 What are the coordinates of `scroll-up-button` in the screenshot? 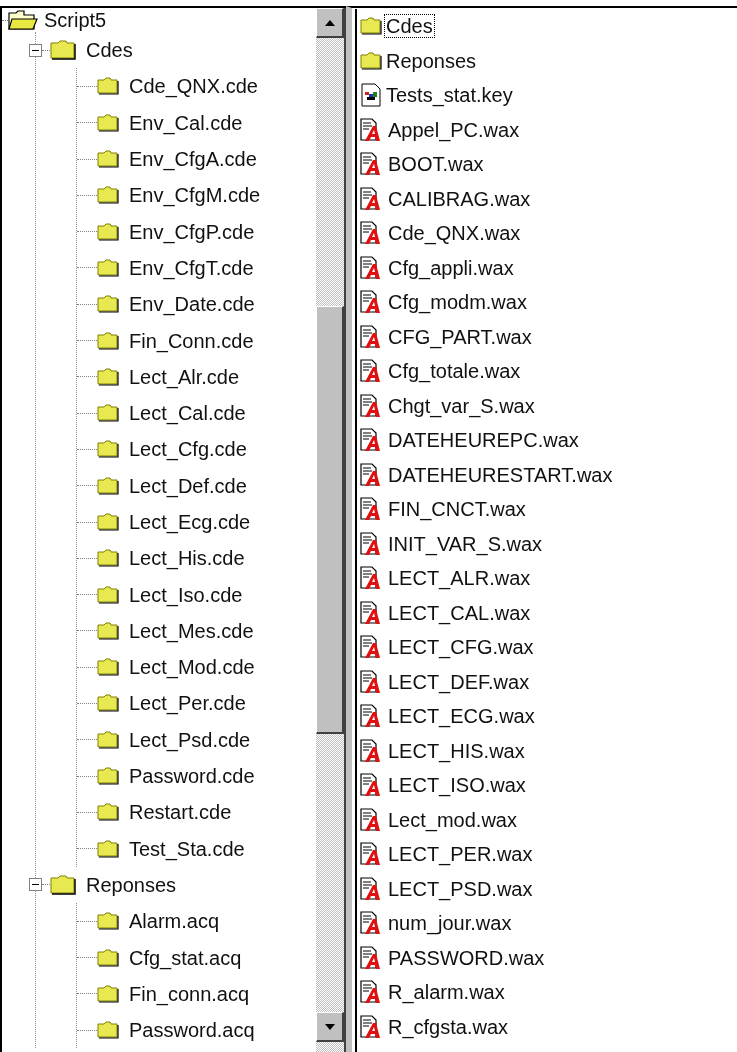 It's located at (330, 23).